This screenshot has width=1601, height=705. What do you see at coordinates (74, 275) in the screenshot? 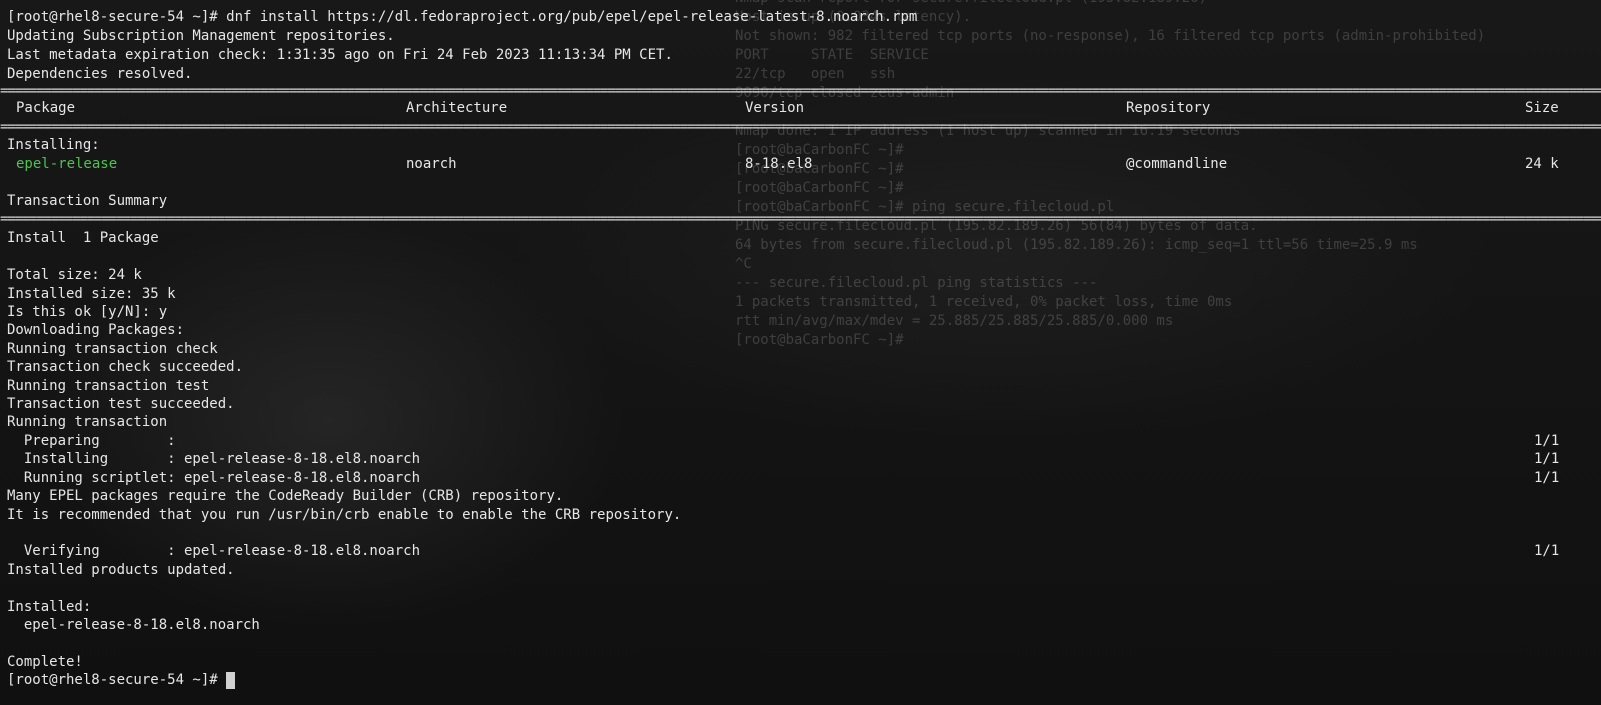
I see `output-line: Total size: 24 k` at bounding box center [74, 275].